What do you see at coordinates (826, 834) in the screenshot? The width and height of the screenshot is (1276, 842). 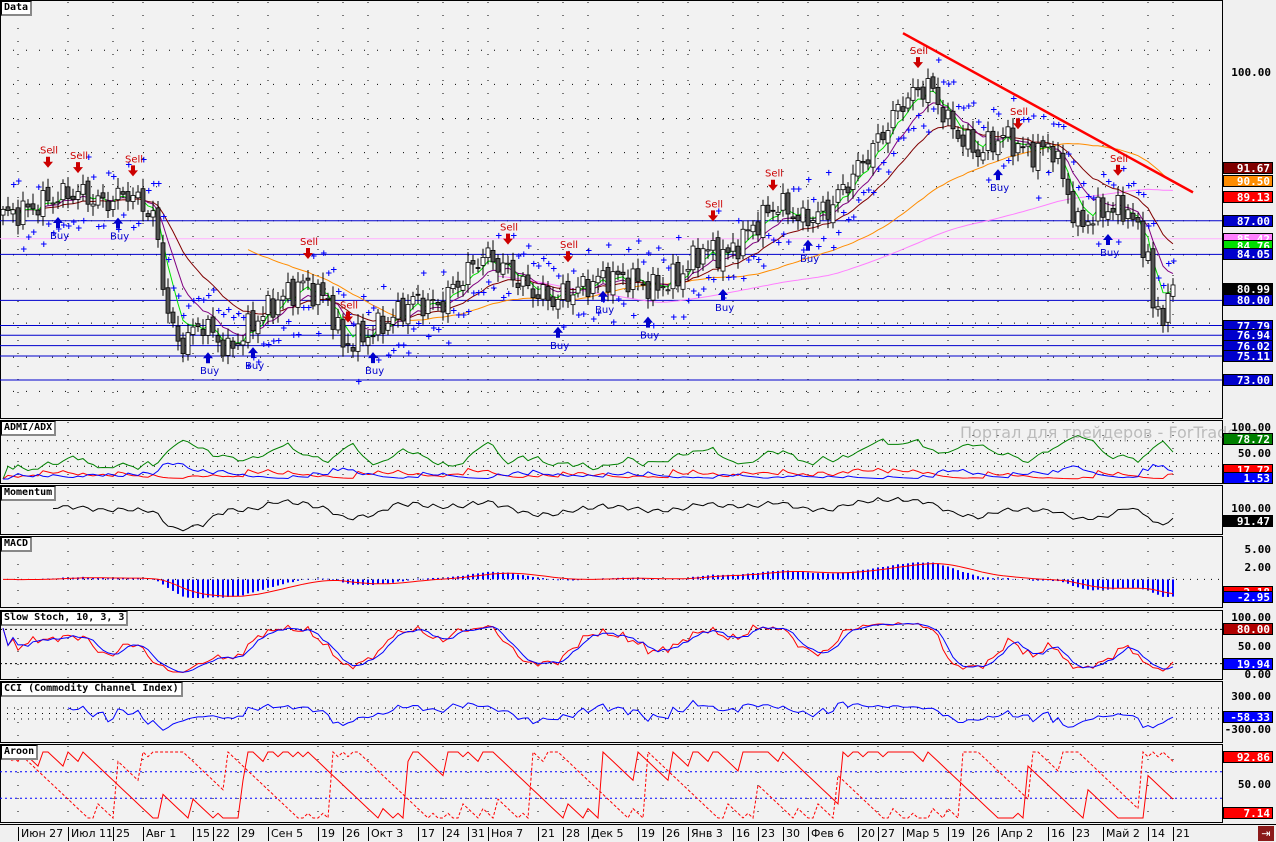 I see `date-label: Фев 6` at bounding box center [826, 834].